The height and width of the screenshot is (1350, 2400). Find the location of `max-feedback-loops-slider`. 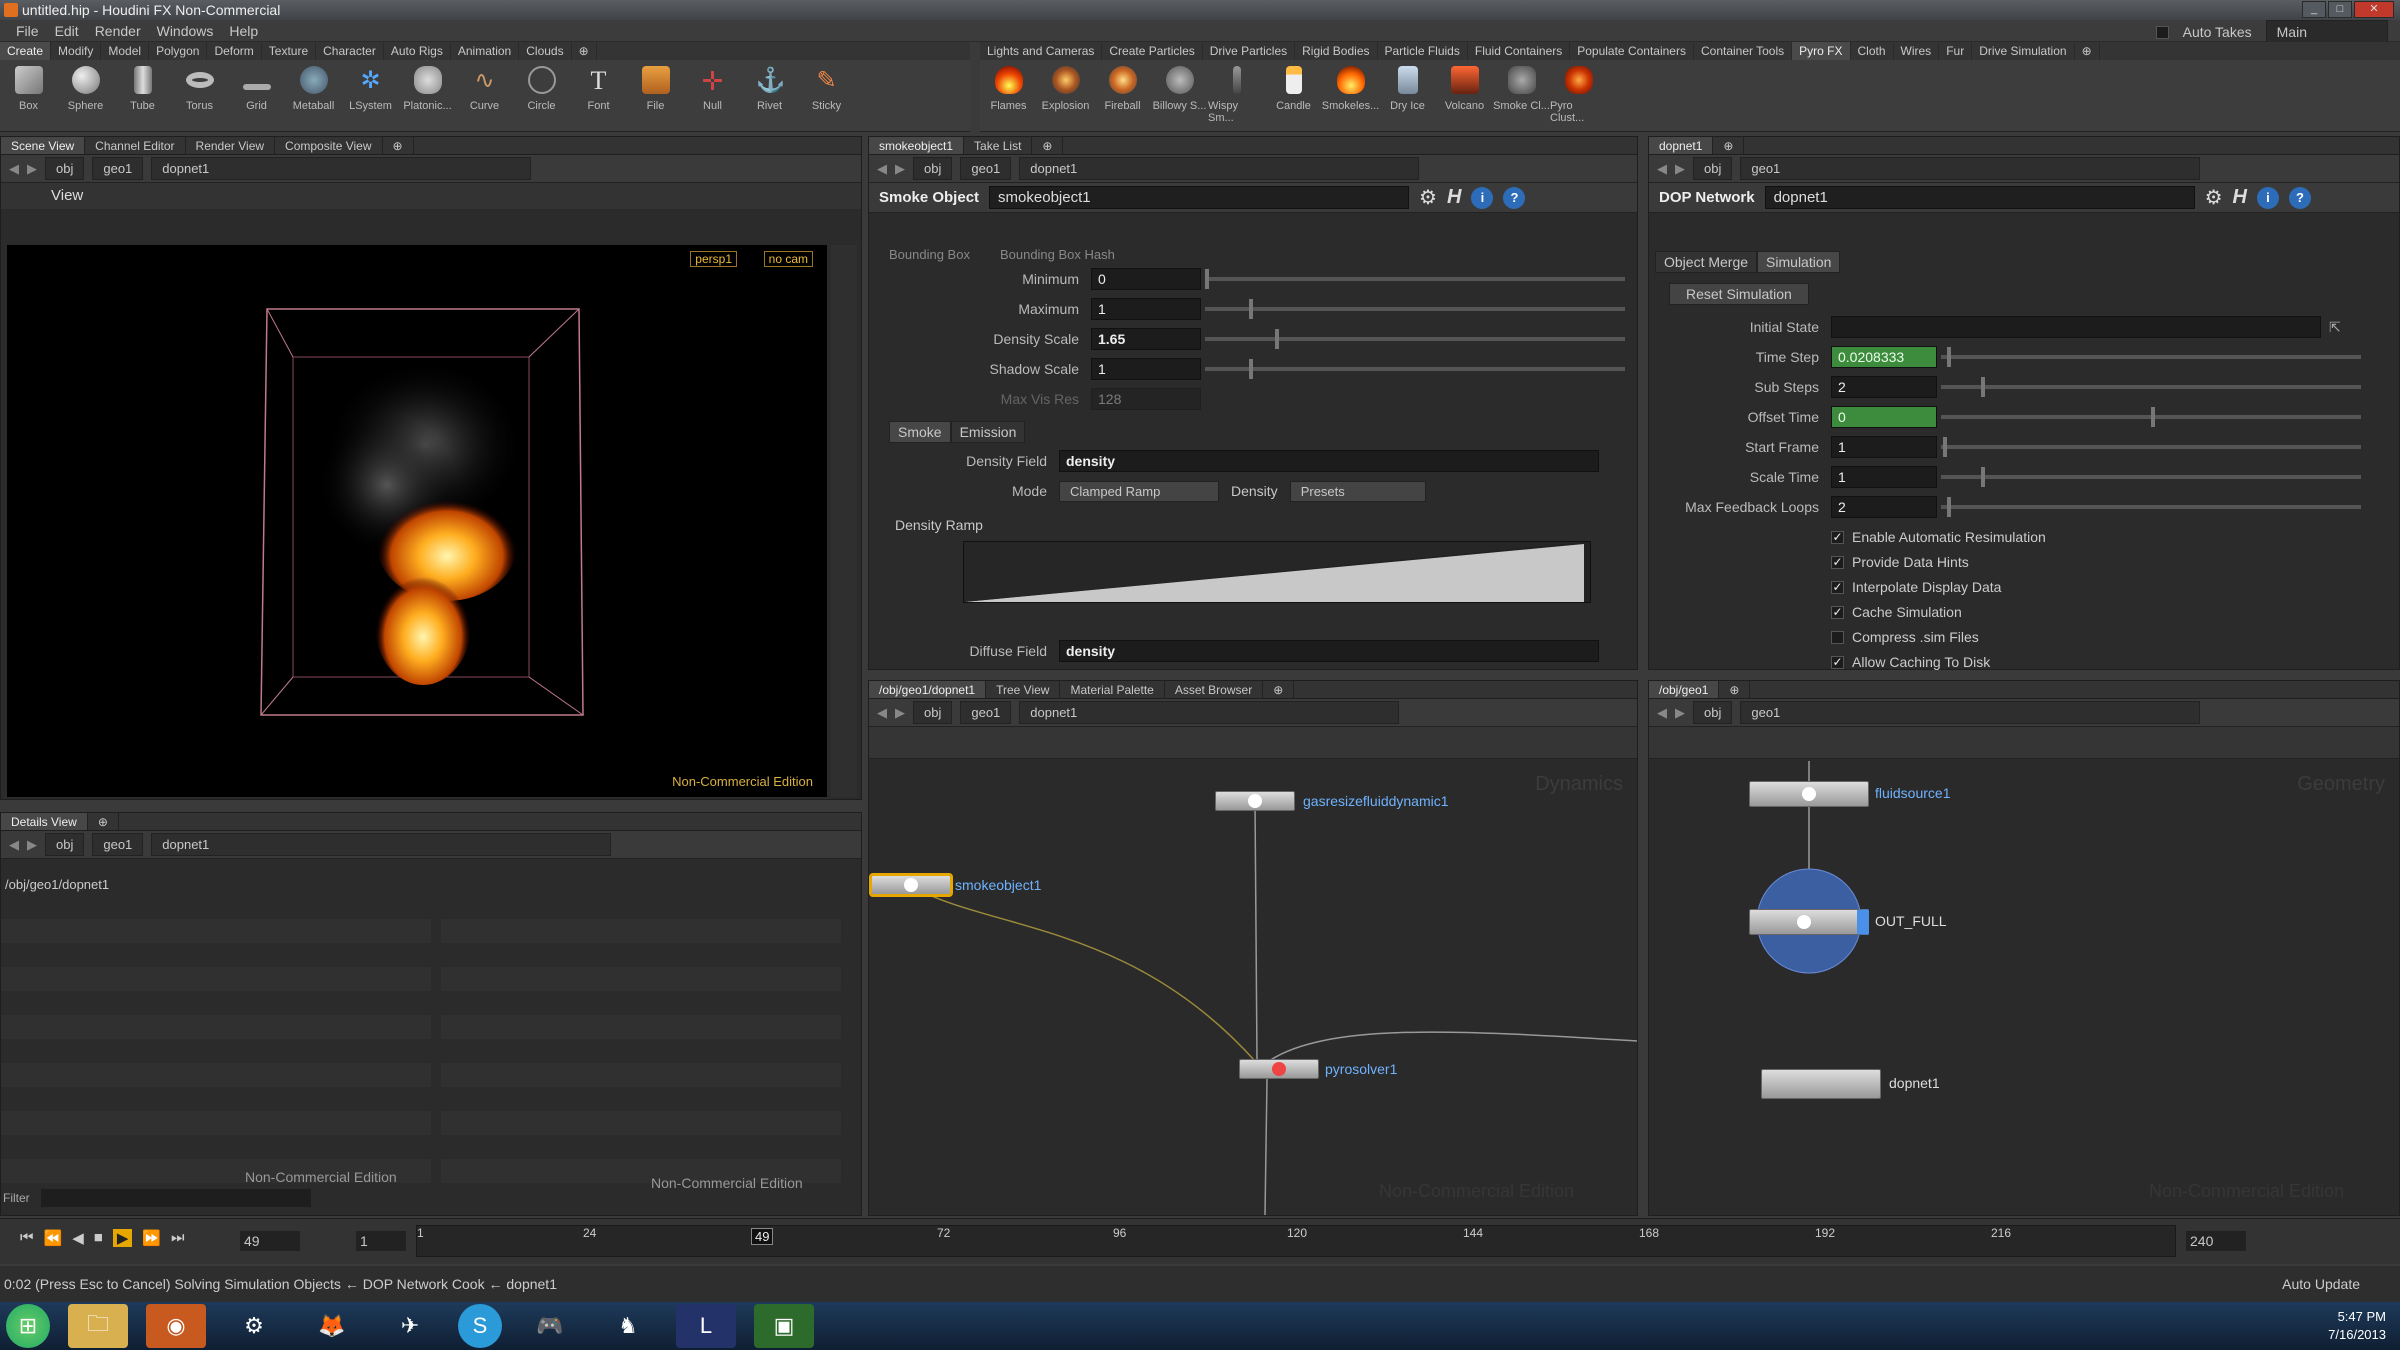

max-feedback-loops-slider is located at coordinates (2151, 507).